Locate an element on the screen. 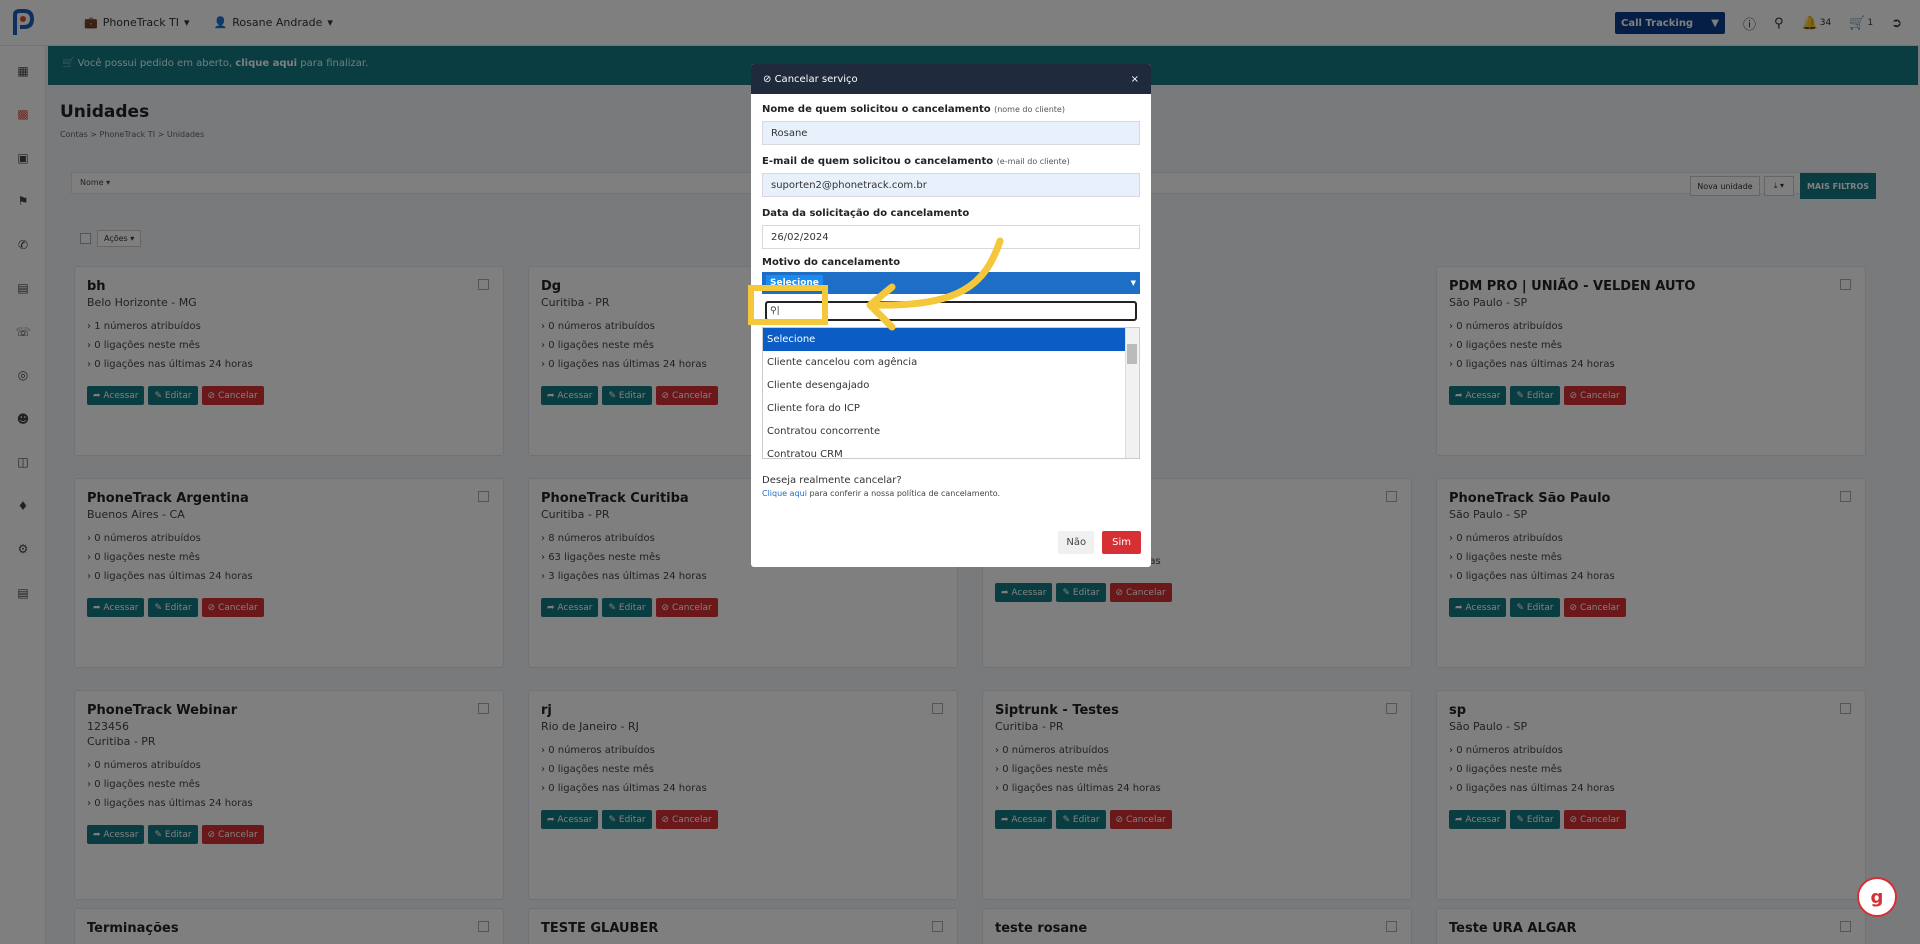 This screenshot has height=944, width=1920. options-scrollbar is located at coordinates (1132, 393).